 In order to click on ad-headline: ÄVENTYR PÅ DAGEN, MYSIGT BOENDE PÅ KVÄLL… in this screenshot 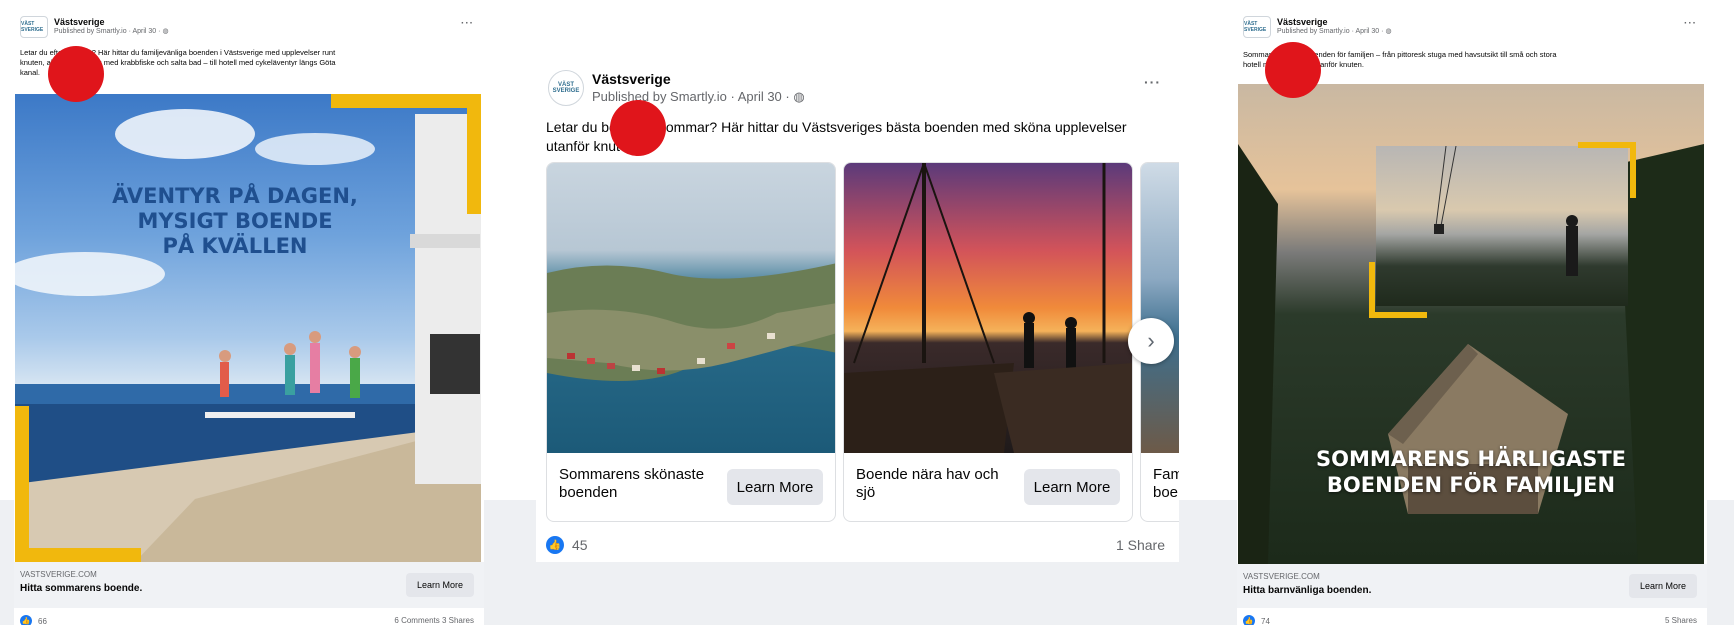, I will do `click(235, 221)`.